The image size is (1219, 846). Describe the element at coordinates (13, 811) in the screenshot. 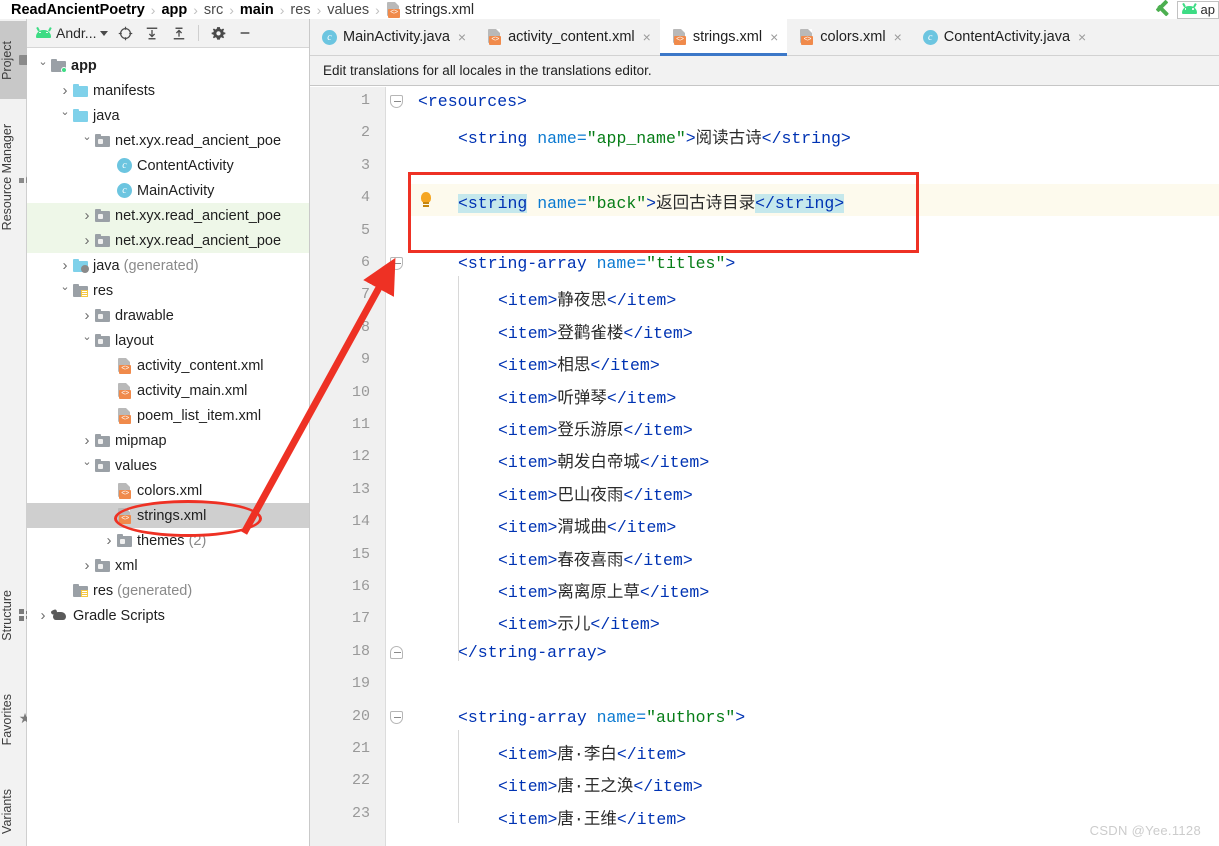

I see `tool-window-tab-variants: Variants` at that location.